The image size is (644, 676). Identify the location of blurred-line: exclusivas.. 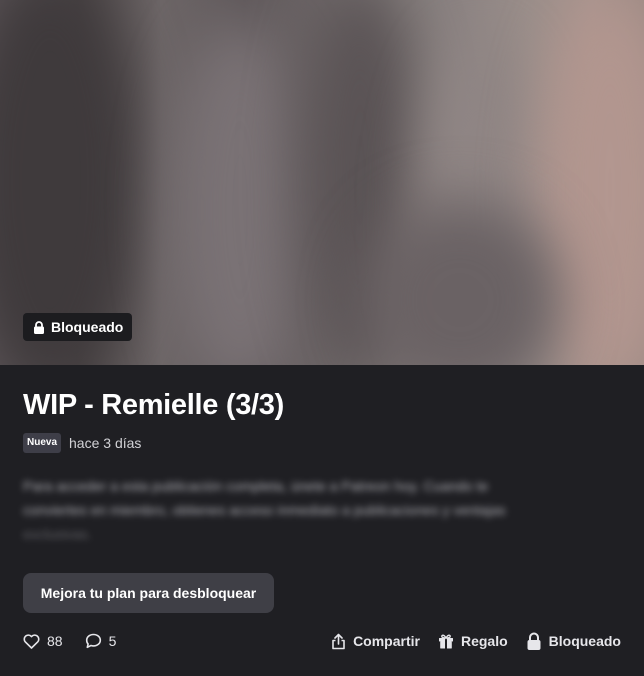
(57, 534).